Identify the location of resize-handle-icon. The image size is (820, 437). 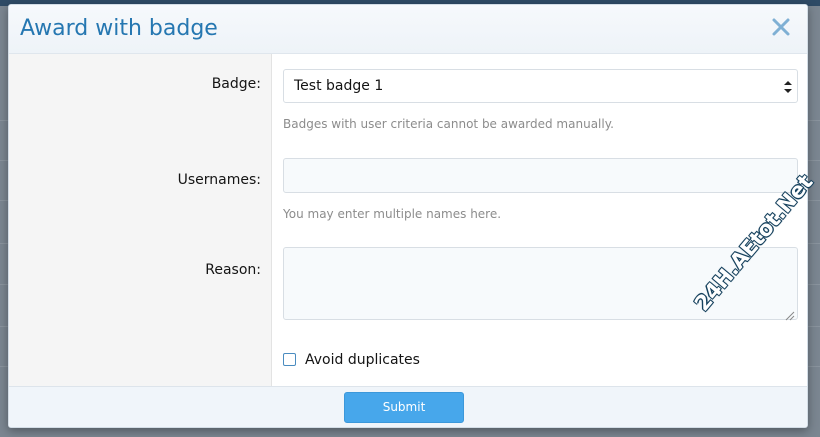
(789, 313).